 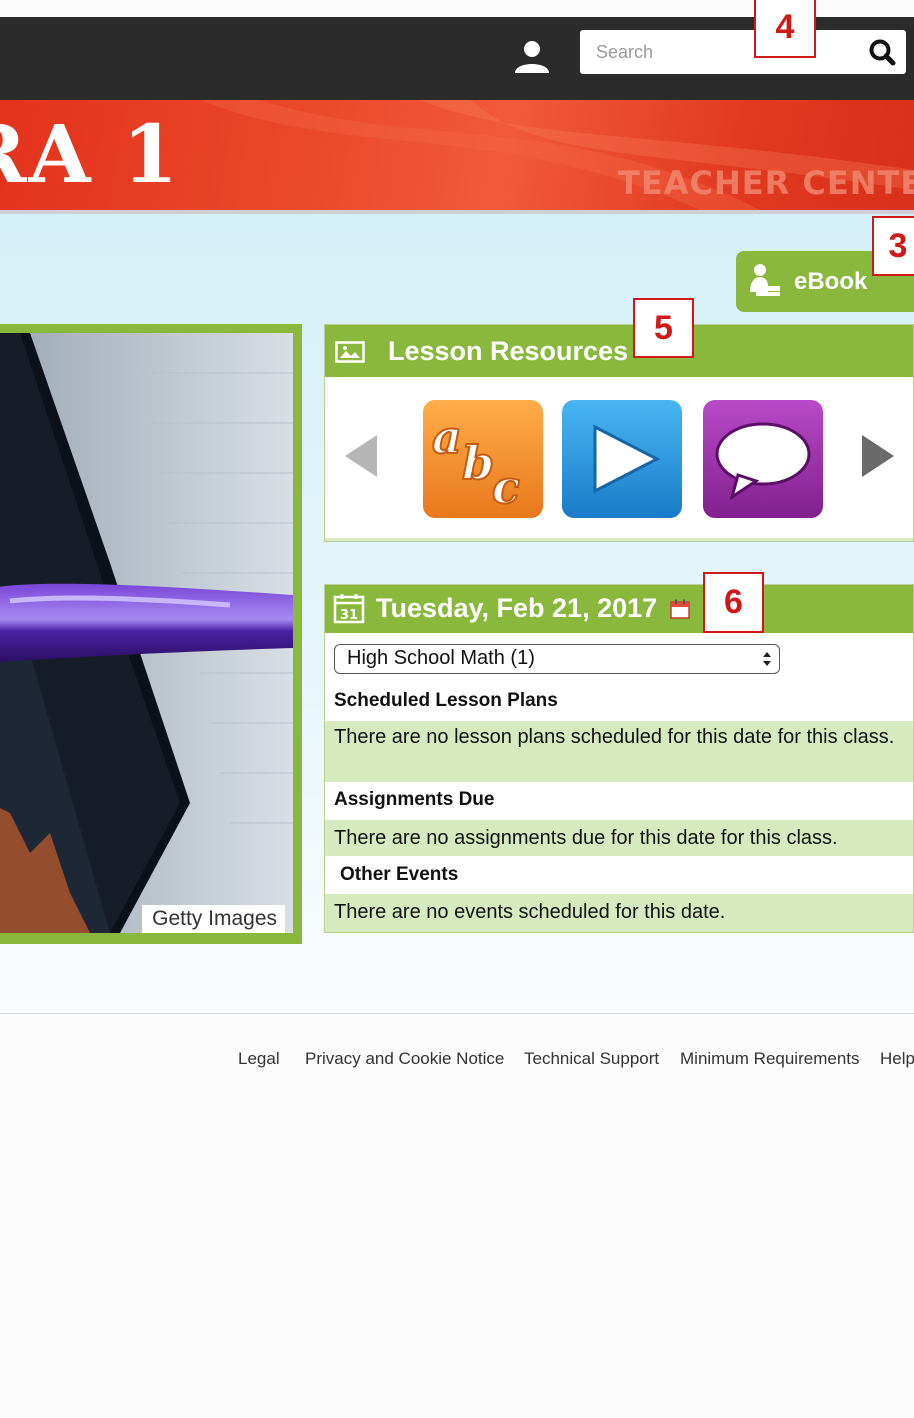 I want to click on footer-link-privacy: Privacy and Cookie Notice, so click(x=404, y=1059).